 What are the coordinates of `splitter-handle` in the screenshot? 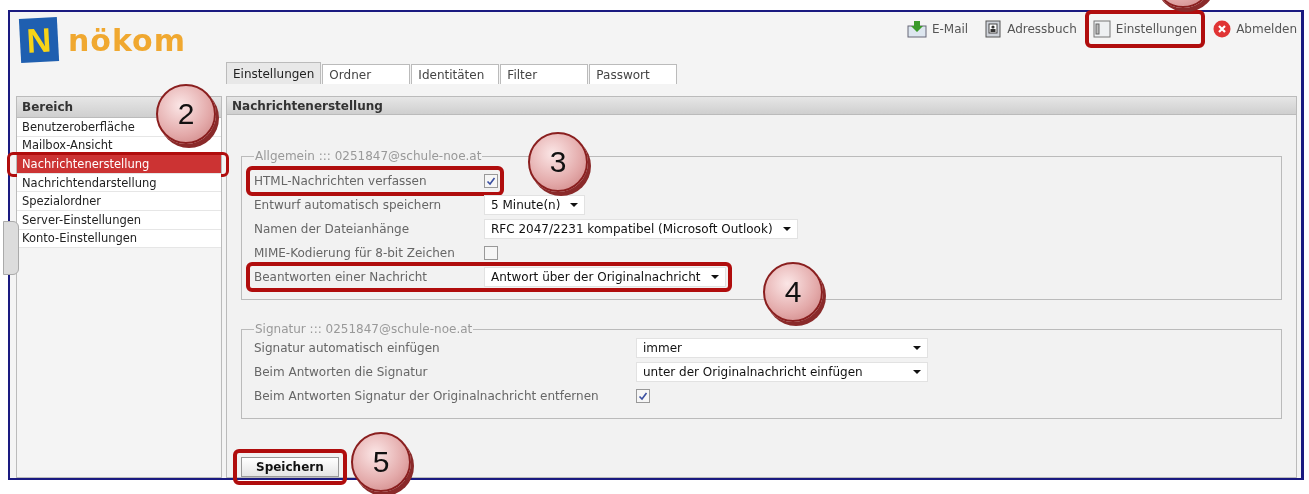 It's located at (11, 248).